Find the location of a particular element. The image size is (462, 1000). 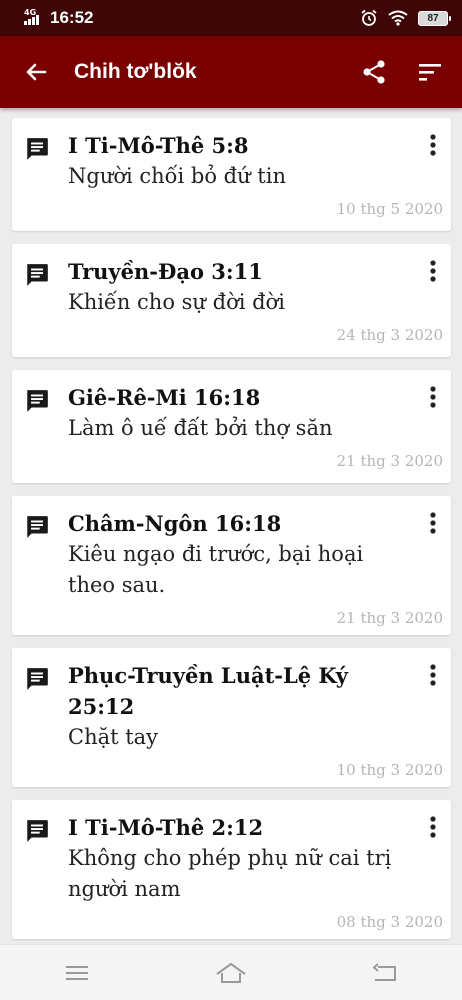

note-text: Không cho phép phụ nữ cai trị người nam is located at coordinates (230, 873).